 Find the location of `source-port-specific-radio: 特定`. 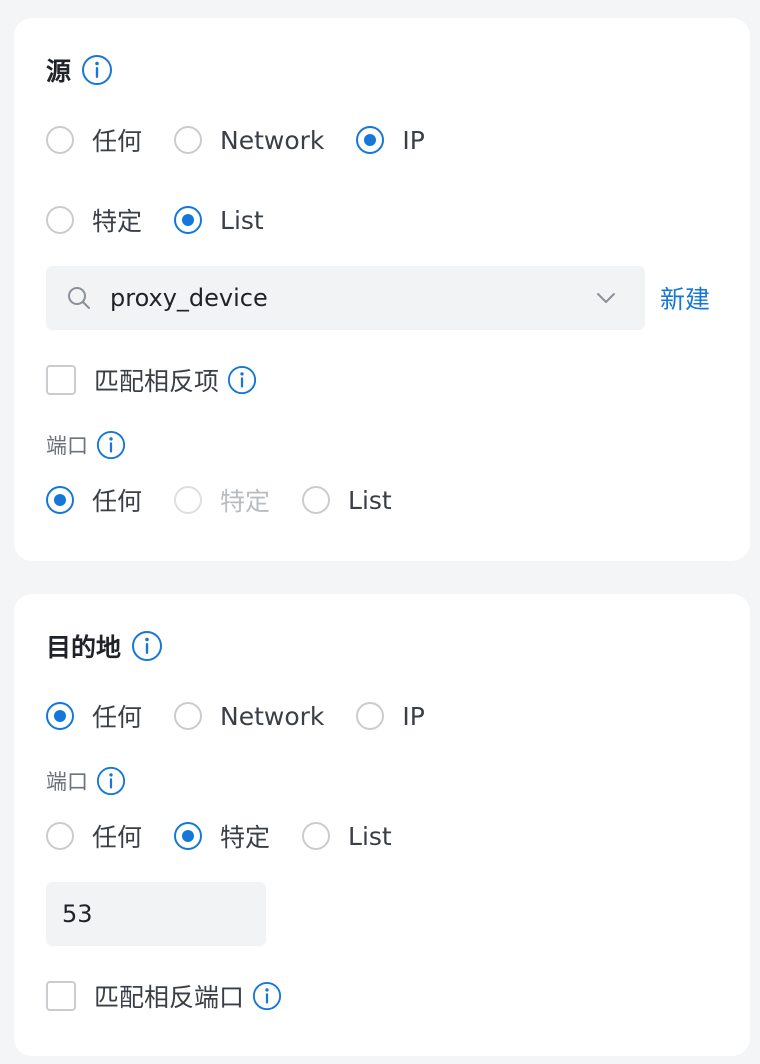

source-port-specific-radio: 特定 is located at coordinates (222, 500).